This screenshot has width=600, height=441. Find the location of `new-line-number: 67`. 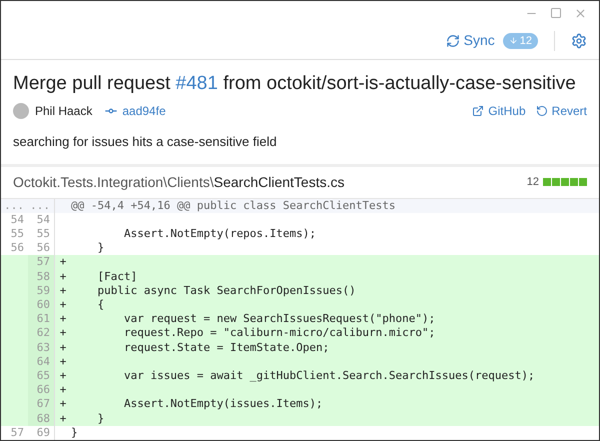

new-line-number: 67 is located at coordinates (41, 404).